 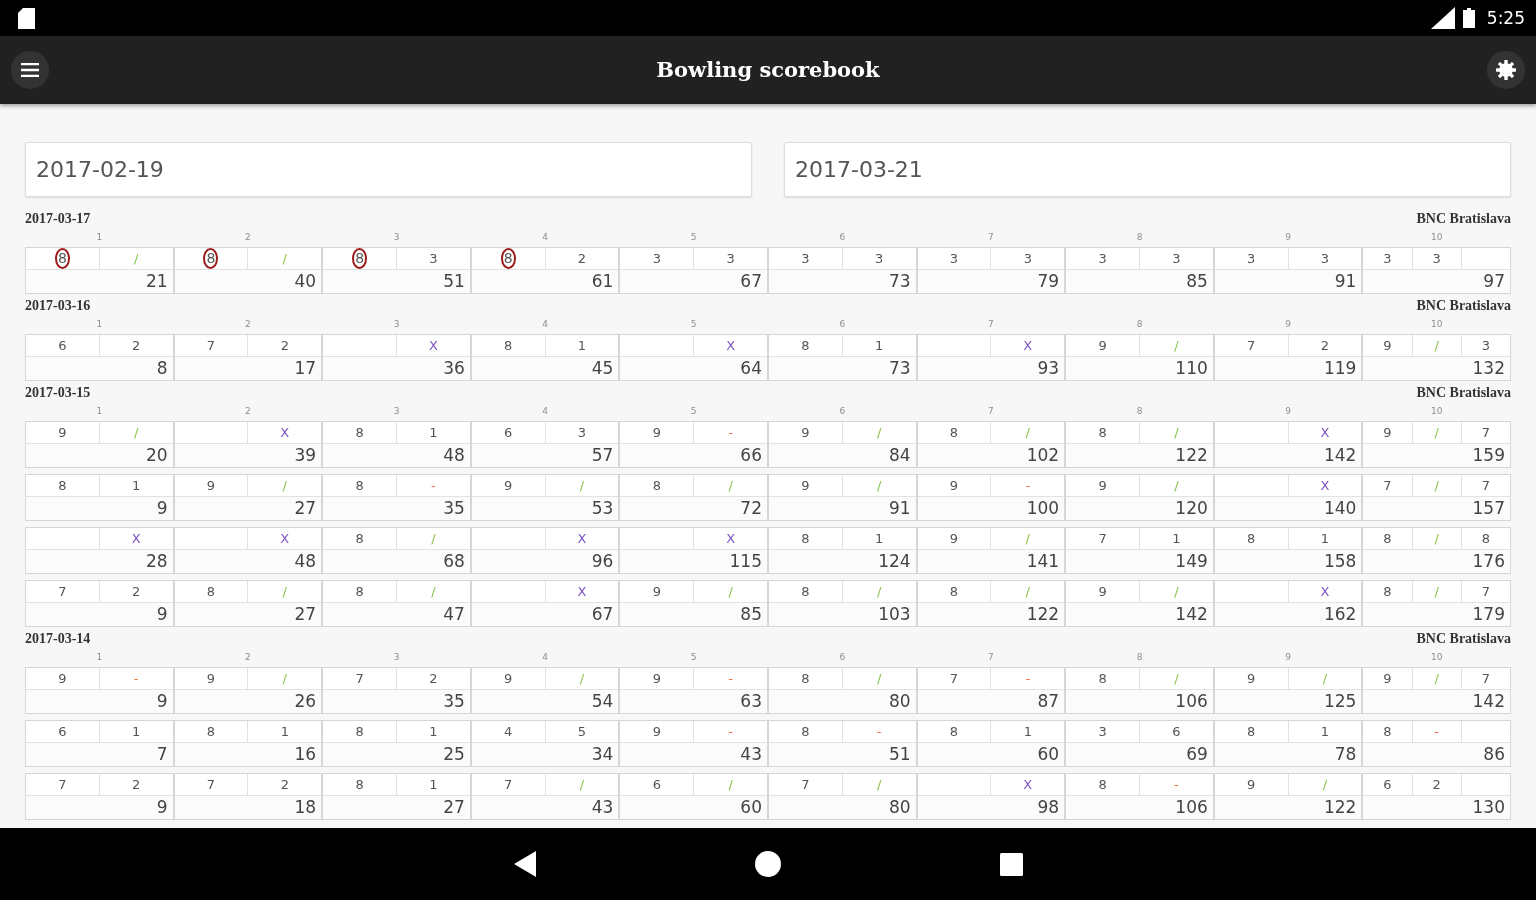 What do you see at coordinates (396, 324) in the screenshot?
I see `frame-number: 3` at bounding box center [396, 324].